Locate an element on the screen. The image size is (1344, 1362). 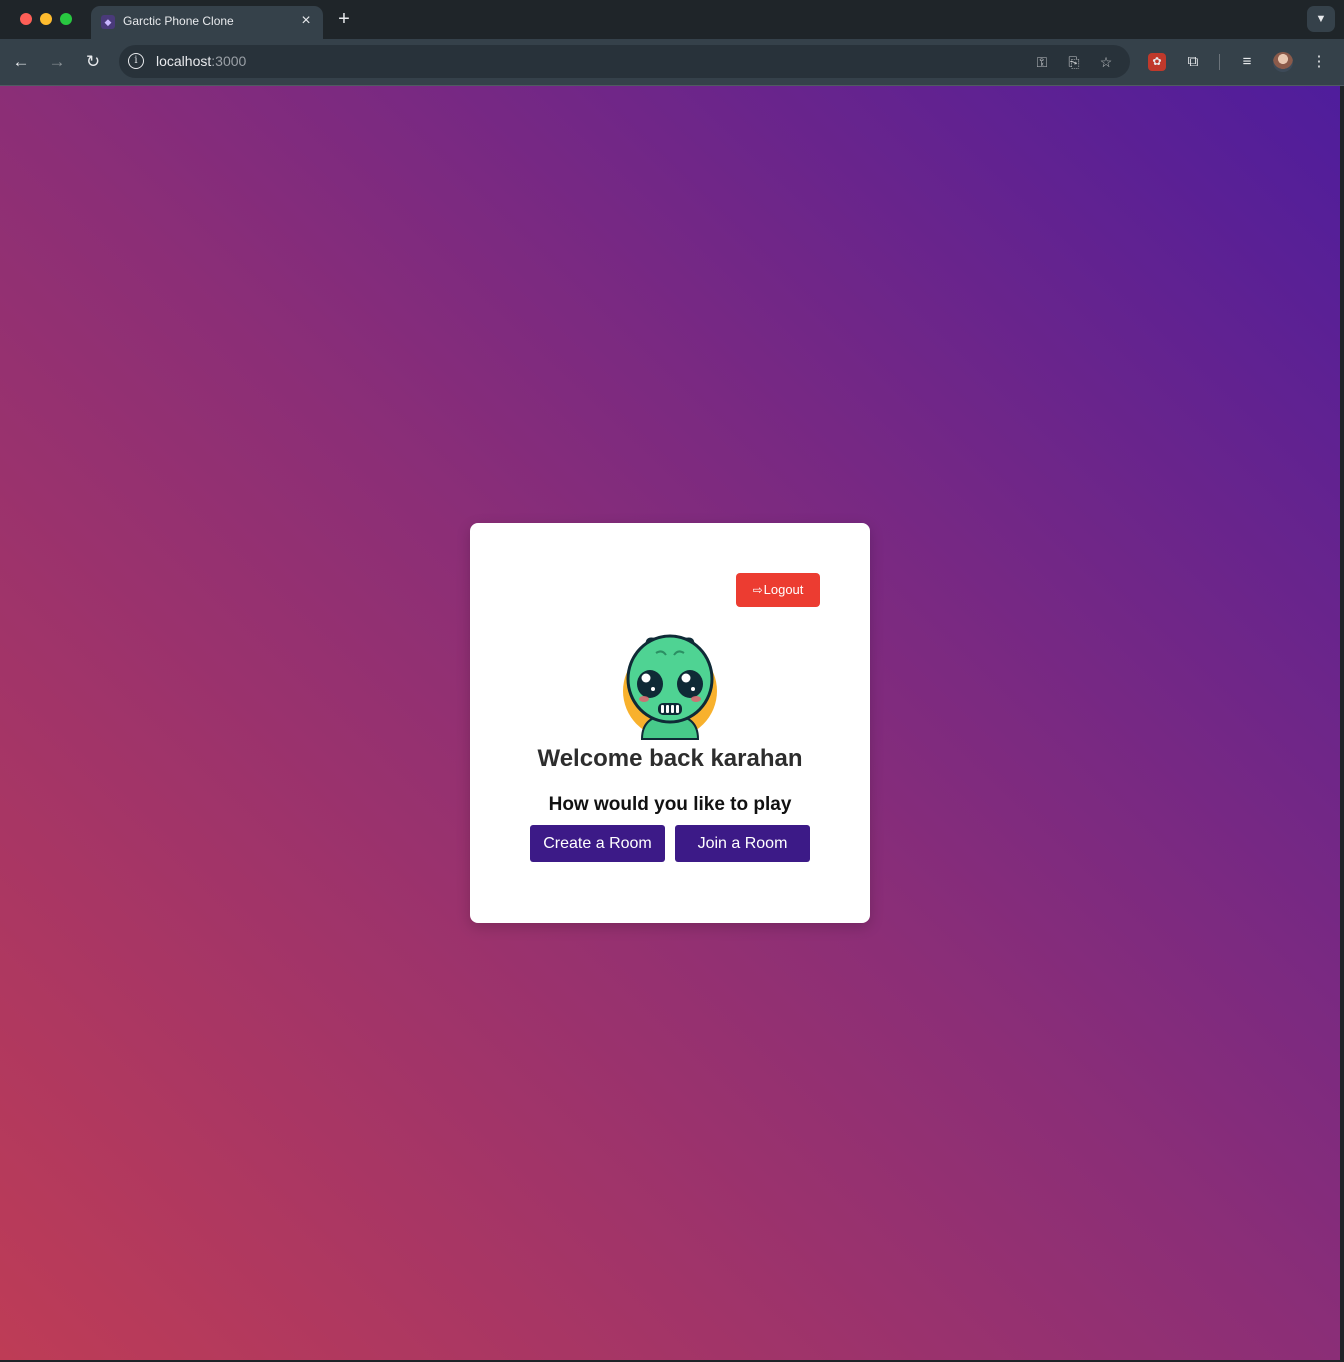
bookmark-star-icon: ☆ is located at coordinates (1106, 62).